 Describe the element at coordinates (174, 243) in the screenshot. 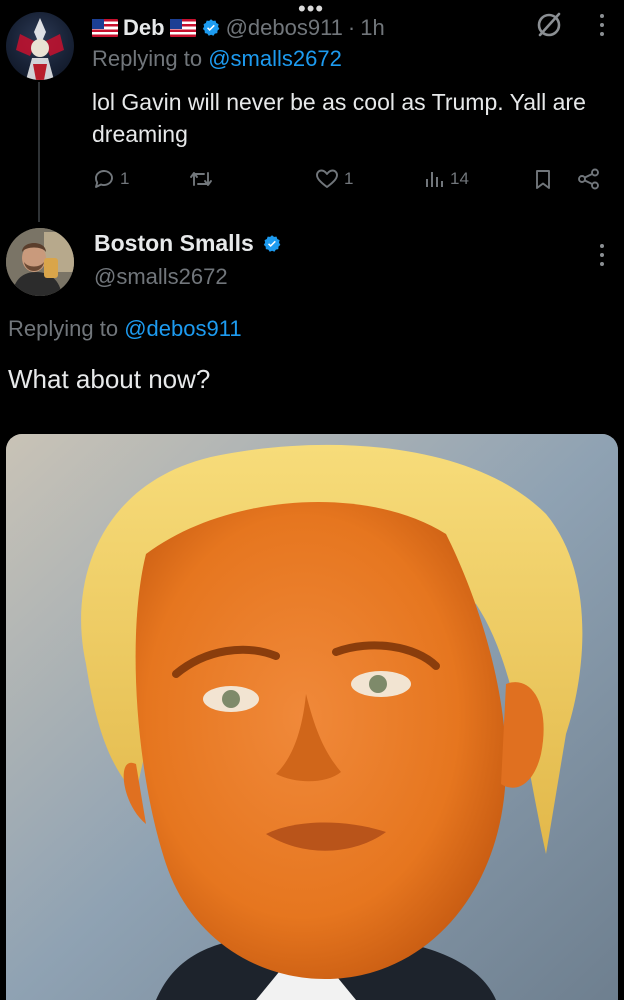

I see `tweet2-display-name: Boston Smalls` at that location.